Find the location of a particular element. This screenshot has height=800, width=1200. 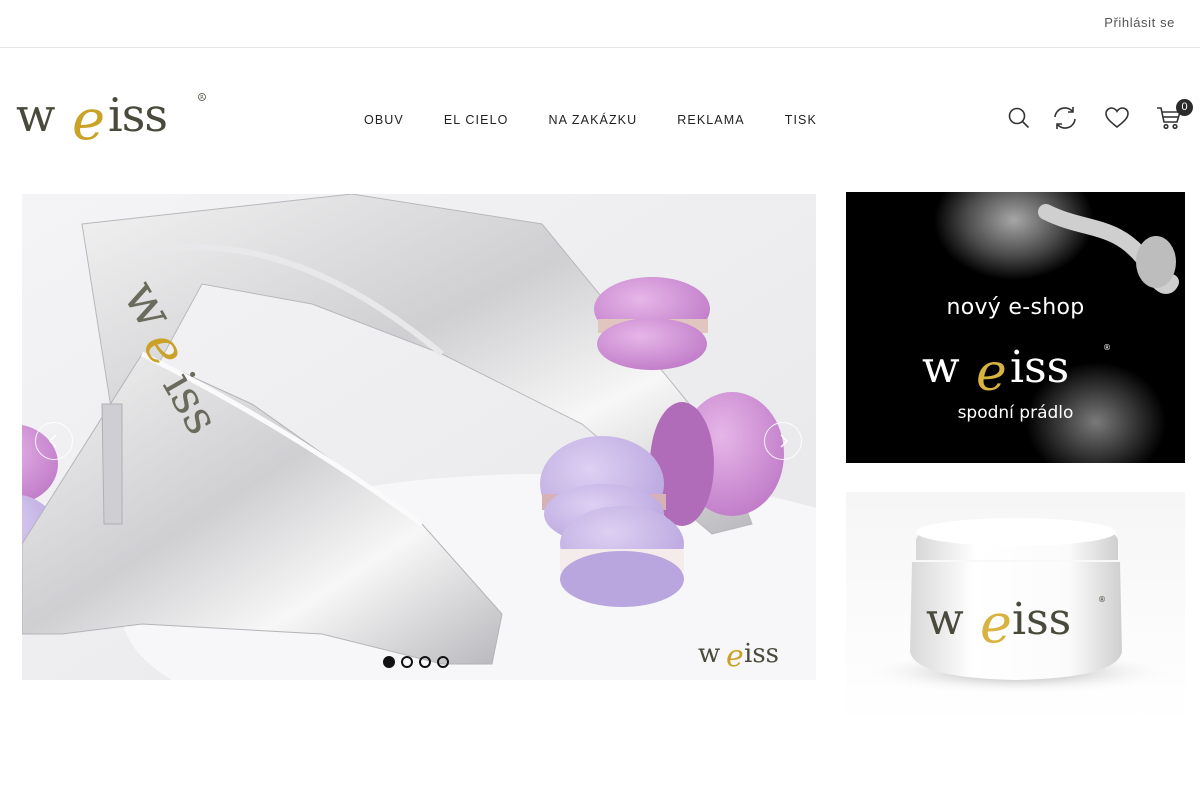

heart-icon is located at coordinates (1117, 118).